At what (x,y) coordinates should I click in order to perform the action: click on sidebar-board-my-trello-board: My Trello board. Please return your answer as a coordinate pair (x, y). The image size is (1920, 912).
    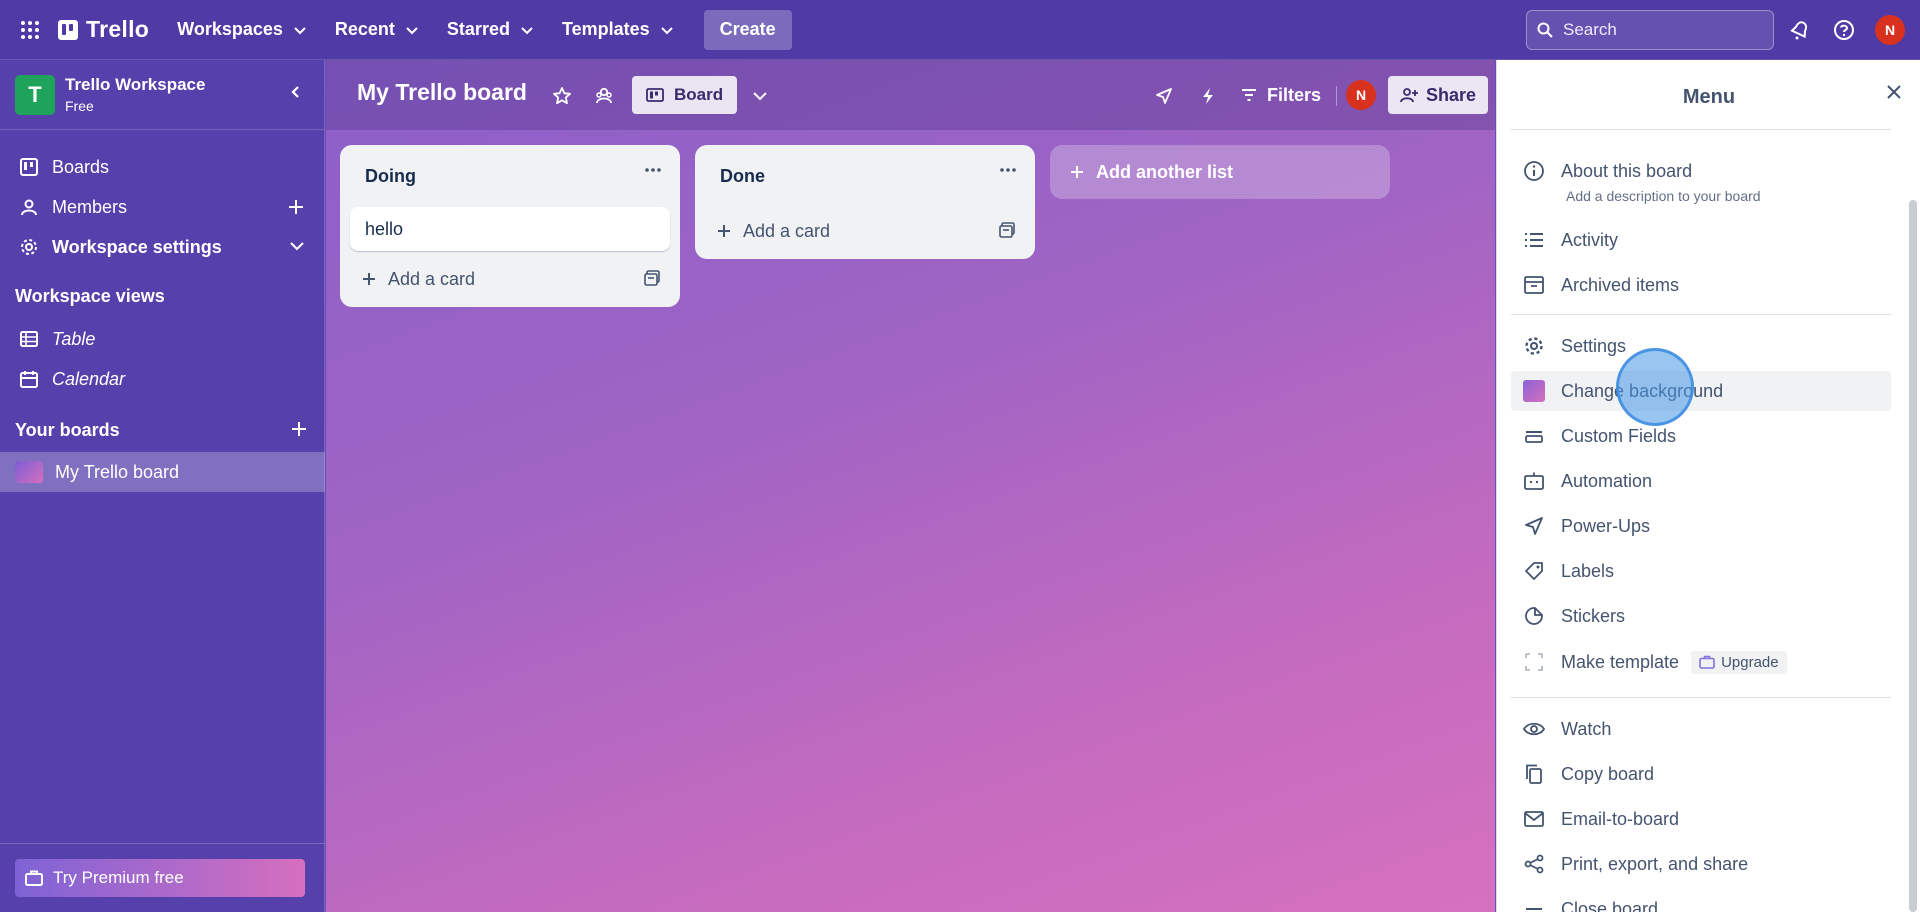
    Looking at the image, I should click on (162, 472).